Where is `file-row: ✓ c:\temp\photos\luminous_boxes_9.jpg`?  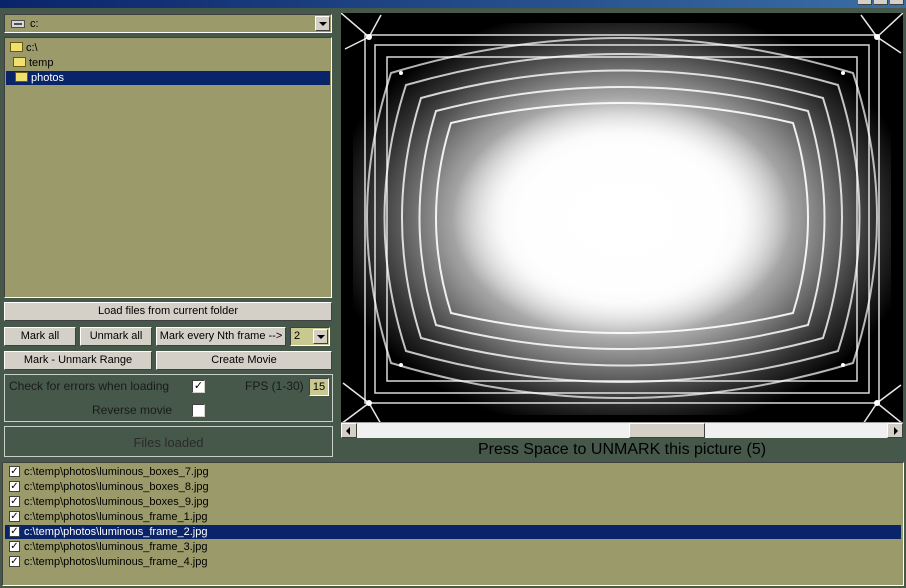 file-row: ✓ c:\temp\photos\luminous_boxes_9.jpg is located at coordinates (453, 502).